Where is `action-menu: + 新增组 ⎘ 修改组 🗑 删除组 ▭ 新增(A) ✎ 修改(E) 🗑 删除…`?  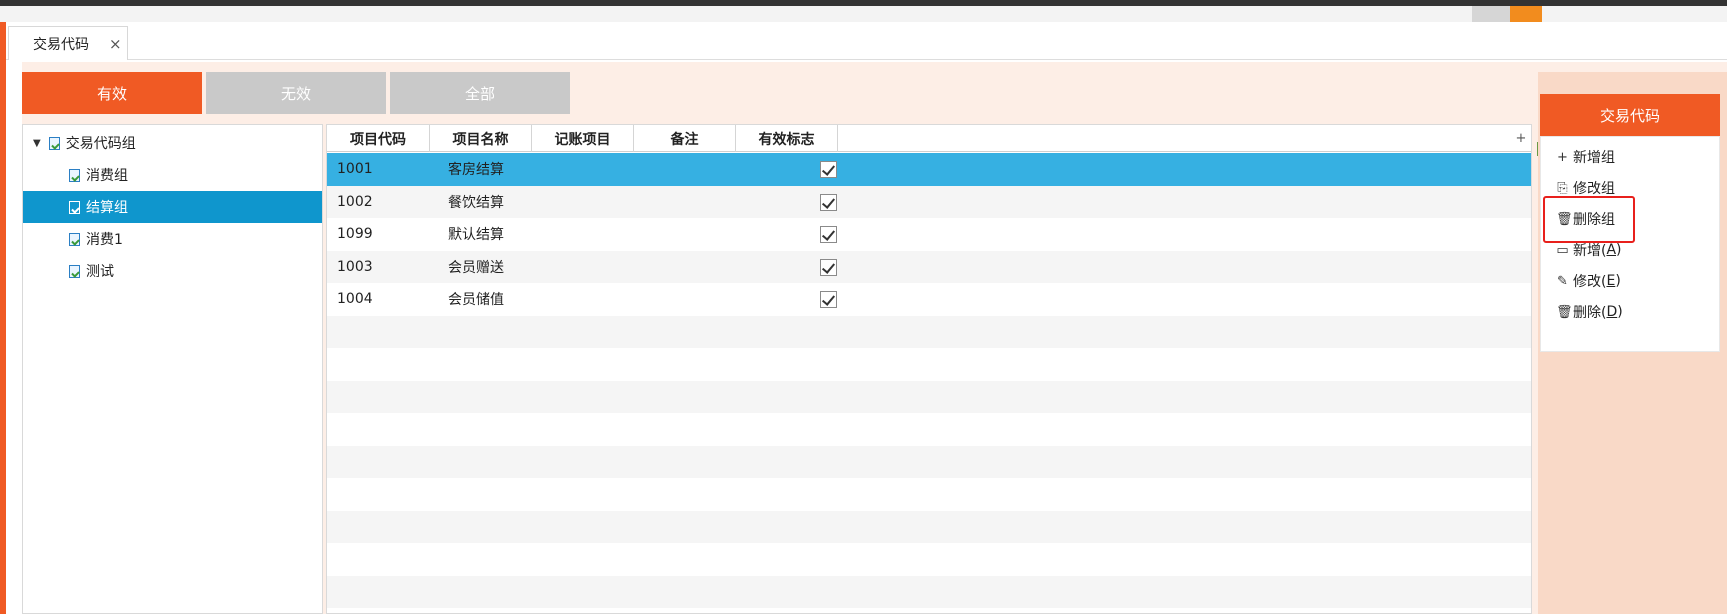 action-menu: + 新增组 ⎘ 修改组 🗑 删除组 ▭ 新增(A) ✎ 修改(E) 🗑 删除… is located at coordinates (1630, 244).